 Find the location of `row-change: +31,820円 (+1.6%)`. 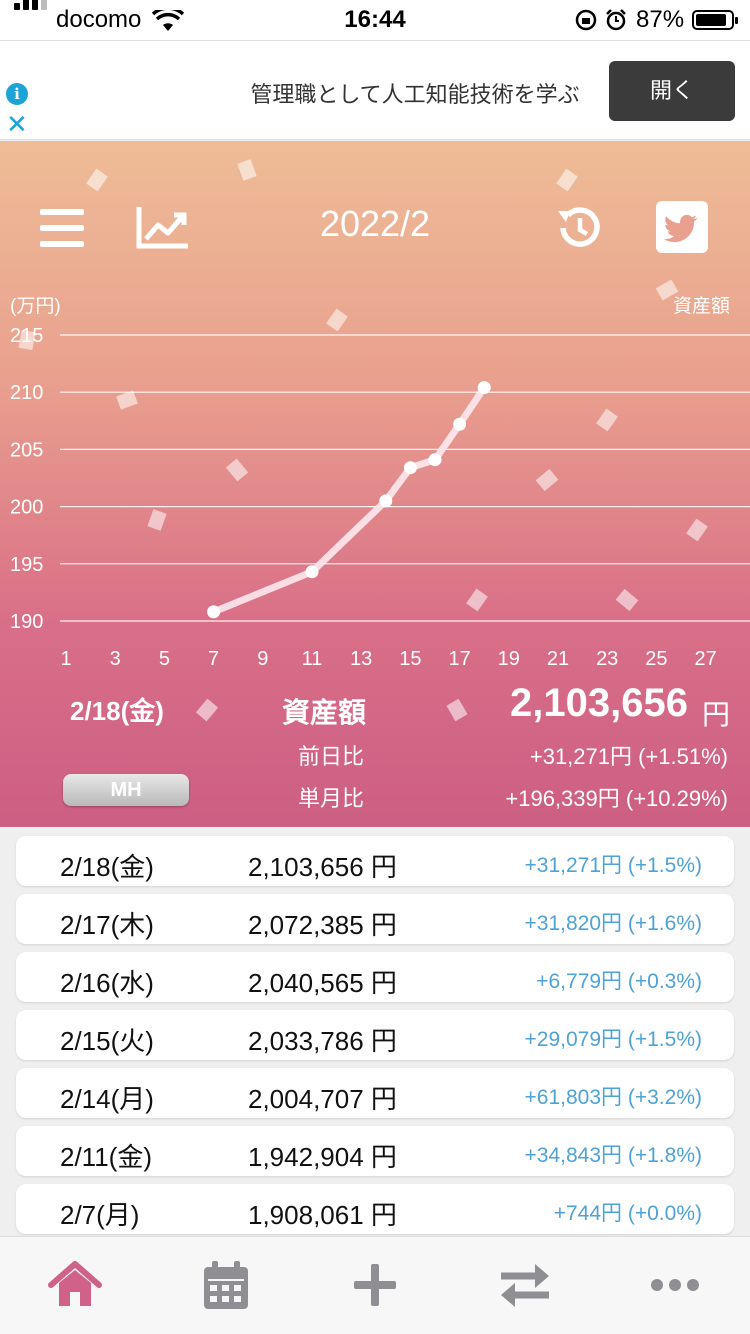

row-change: +31,820円 (+1.6%) is located at coordinates (613, 923).